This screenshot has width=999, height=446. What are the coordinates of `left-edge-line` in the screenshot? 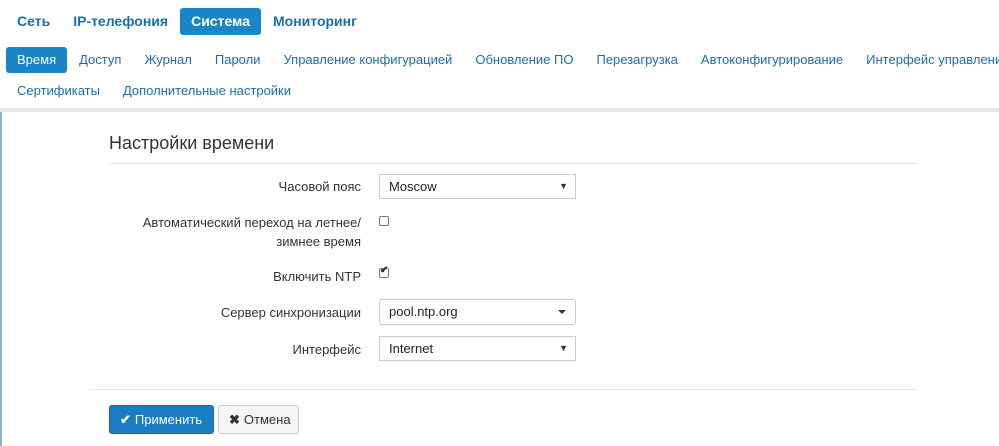 It's located at (1, 279).